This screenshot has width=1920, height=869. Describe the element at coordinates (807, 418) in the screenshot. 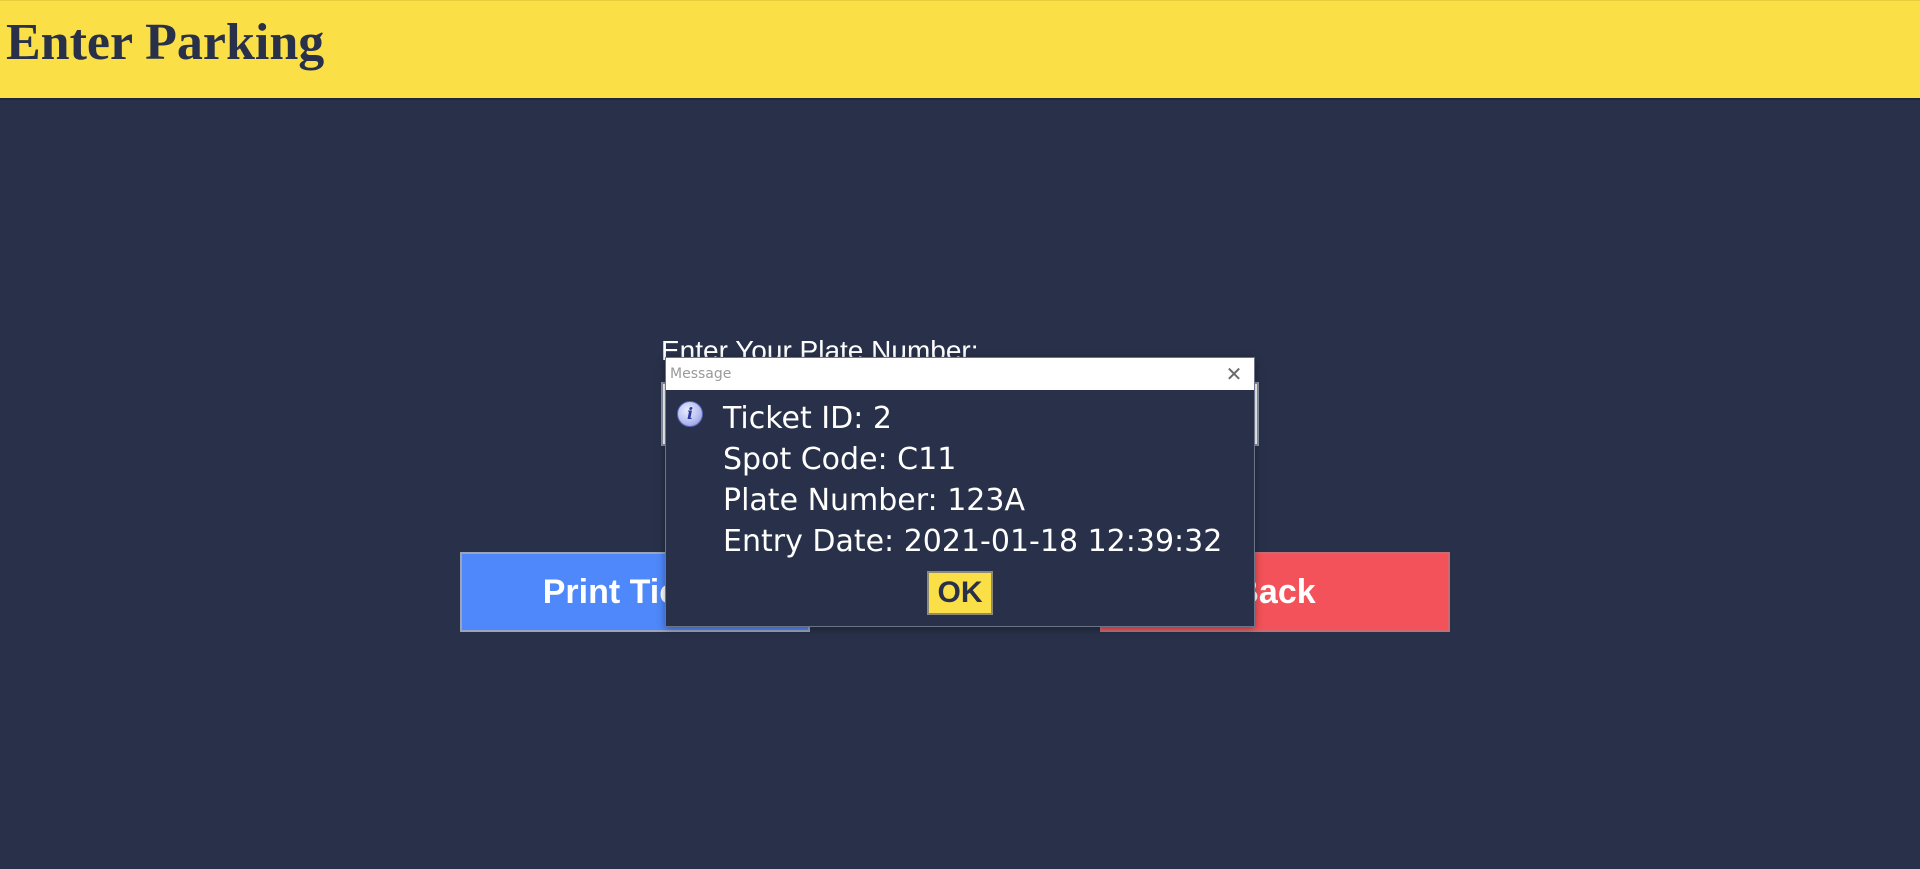

I see `ticket-id-line: Ticket ID: 2` at that location.